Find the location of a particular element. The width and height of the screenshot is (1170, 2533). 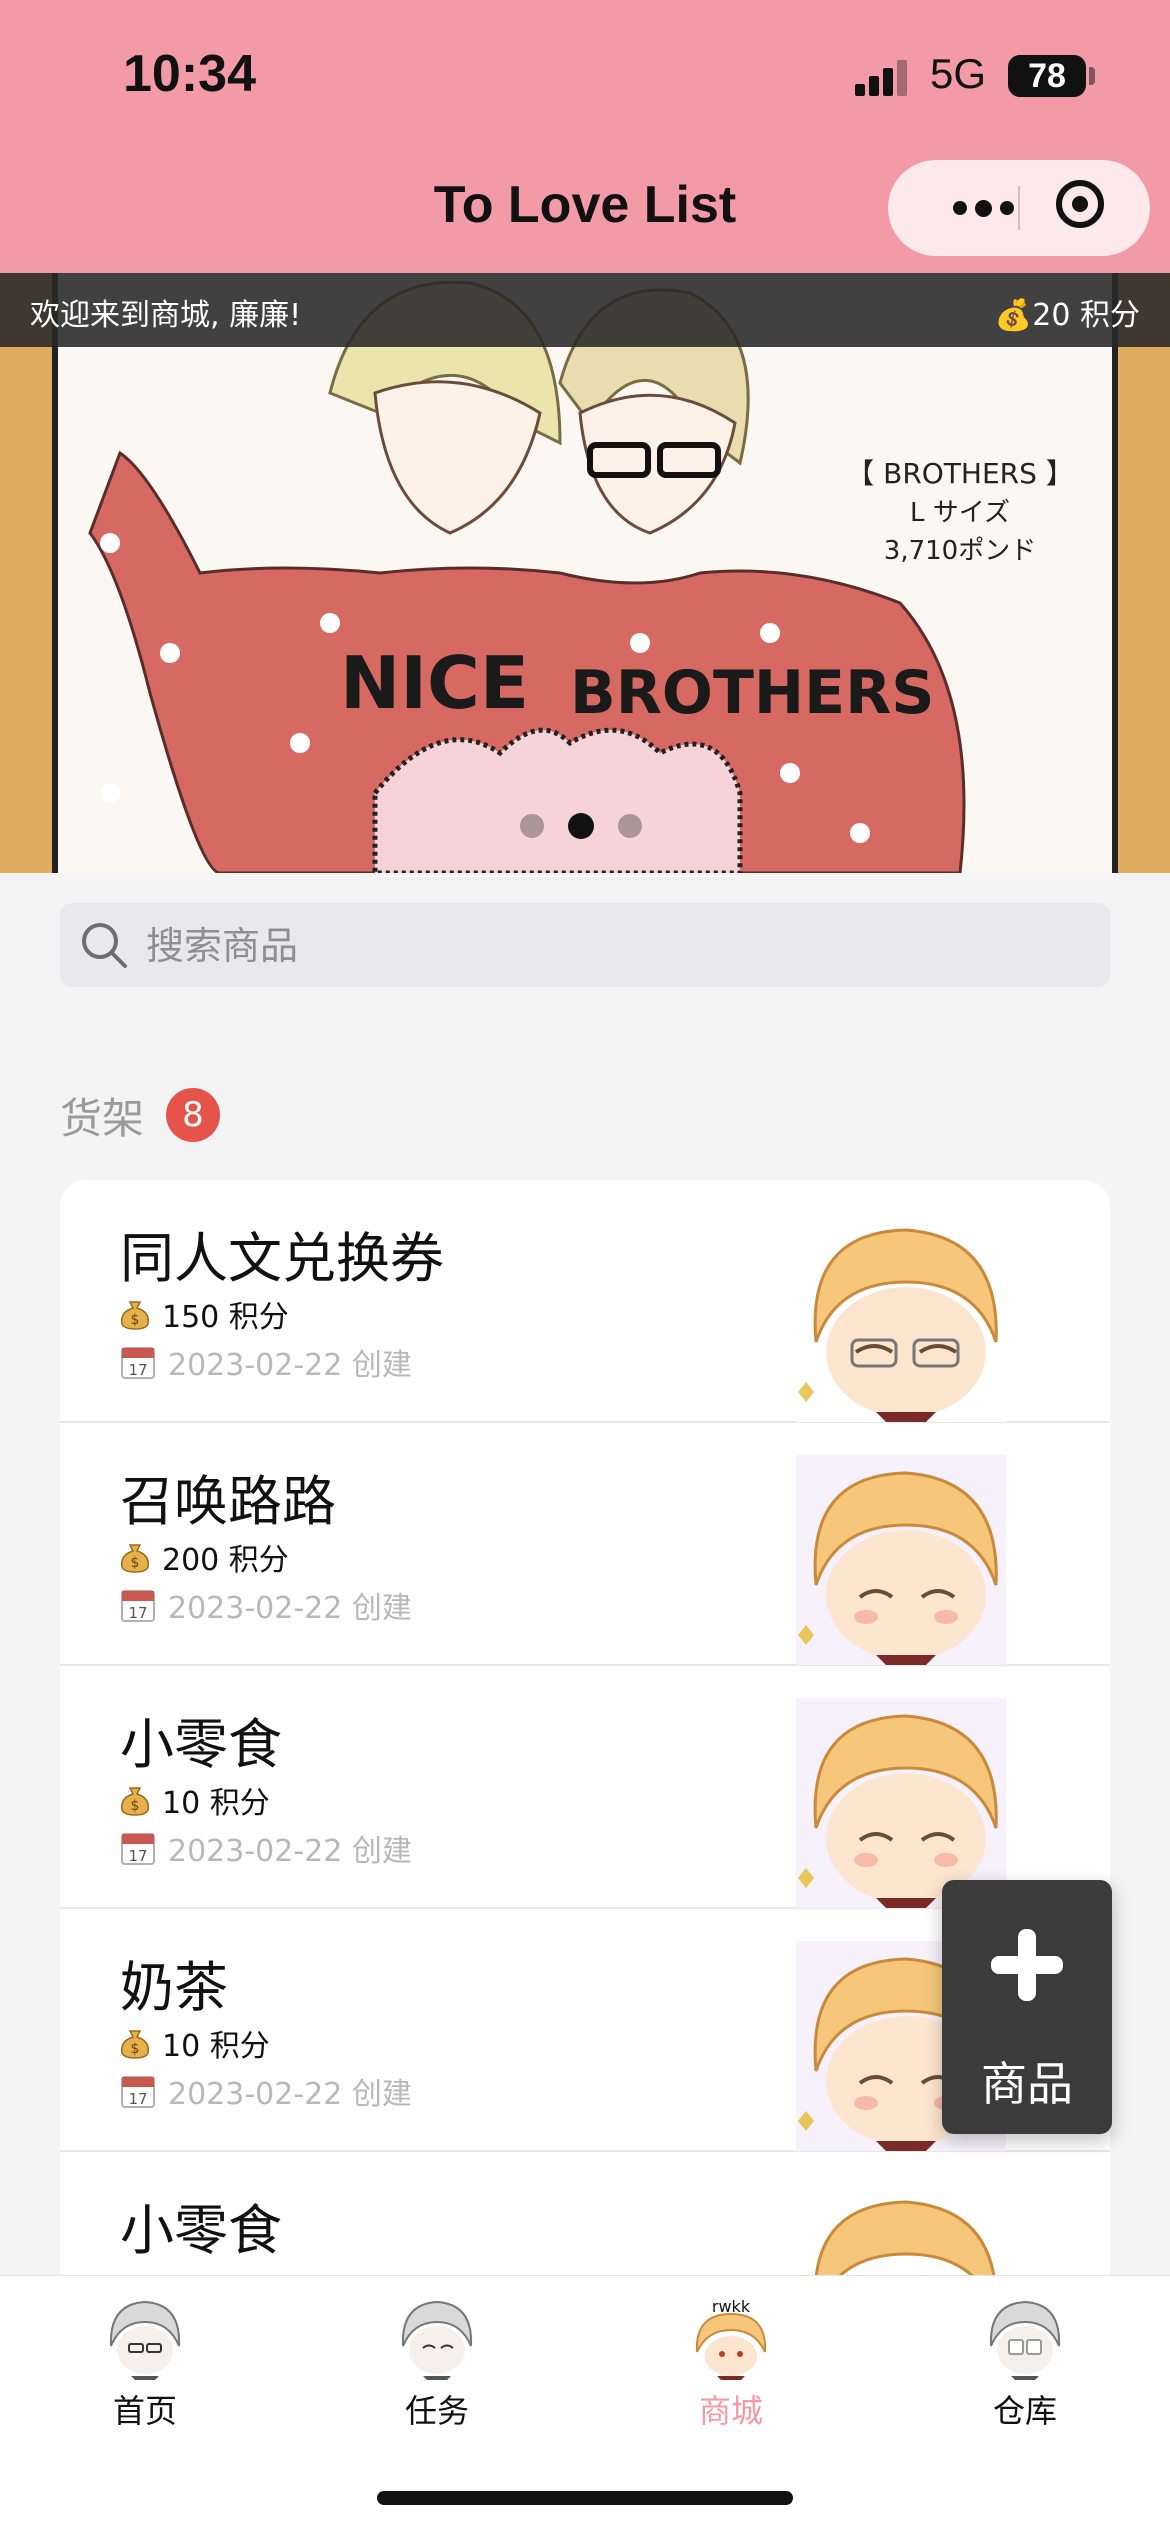

task-avatar-icon is located at coordinates (437, 2340).